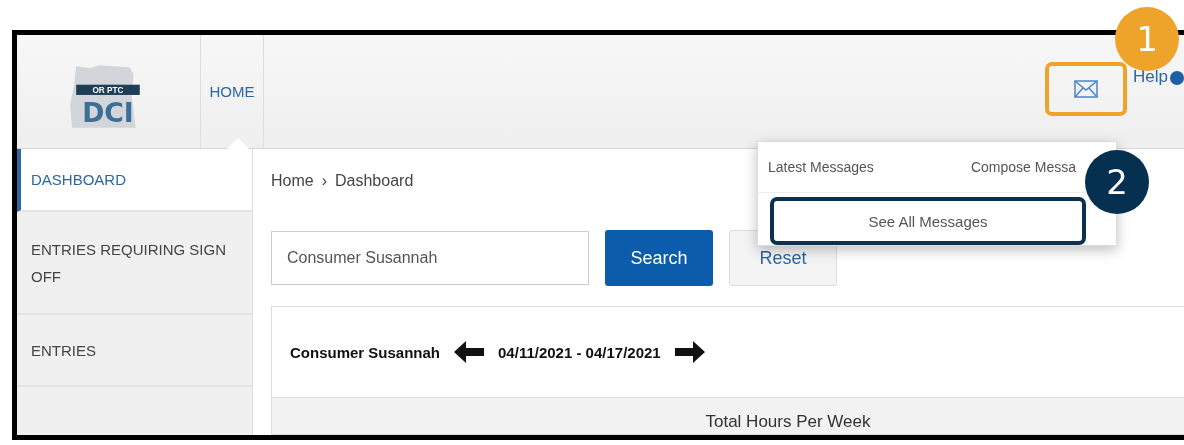 The height and width of the screenshot is (445, 1184). I want to click on envelope-icon, so click(1086, 89).